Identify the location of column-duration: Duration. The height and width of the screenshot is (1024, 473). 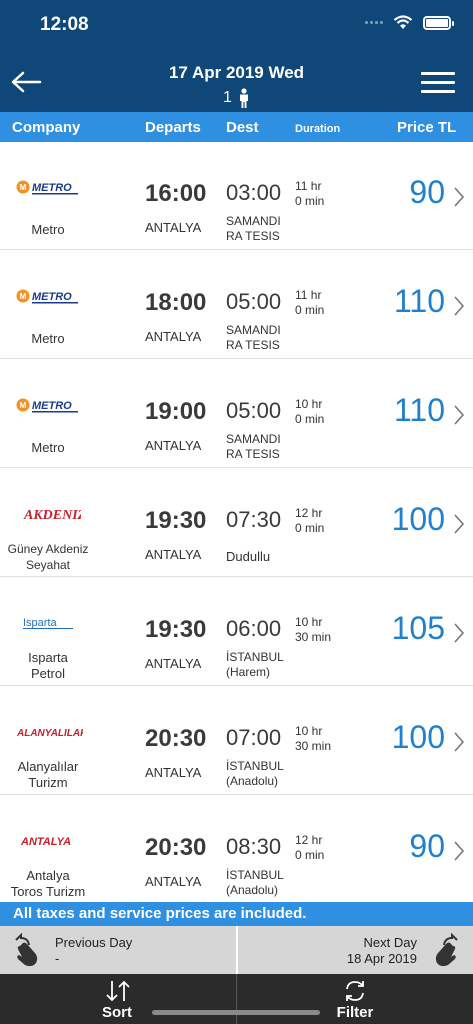
(317, 129).